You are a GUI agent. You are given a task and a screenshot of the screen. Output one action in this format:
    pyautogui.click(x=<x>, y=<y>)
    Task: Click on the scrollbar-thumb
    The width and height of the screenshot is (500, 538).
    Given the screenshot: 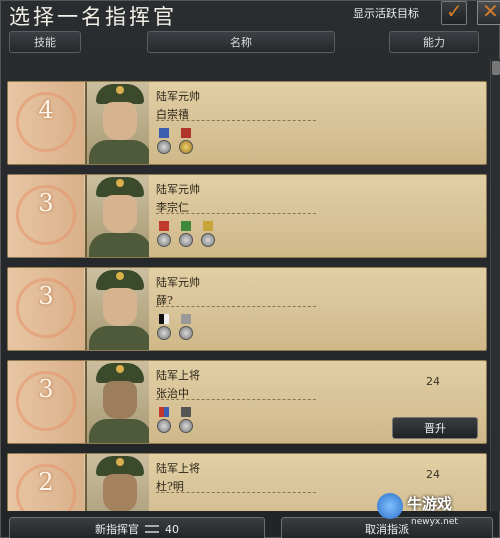 What is the action you would take?
    pyautogui.click(x=496, y=68)
    